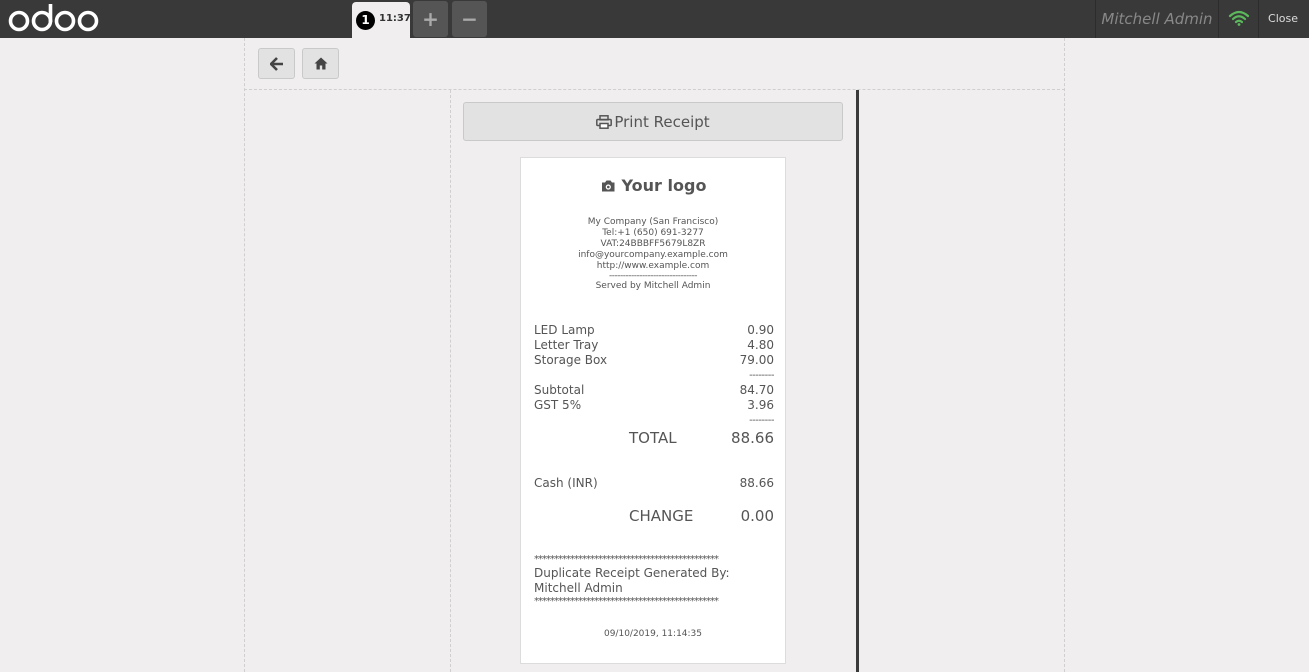 The image size is (1309, 672). I want to click on company-email: info@yourcompany.example.com, so click(653, 255).